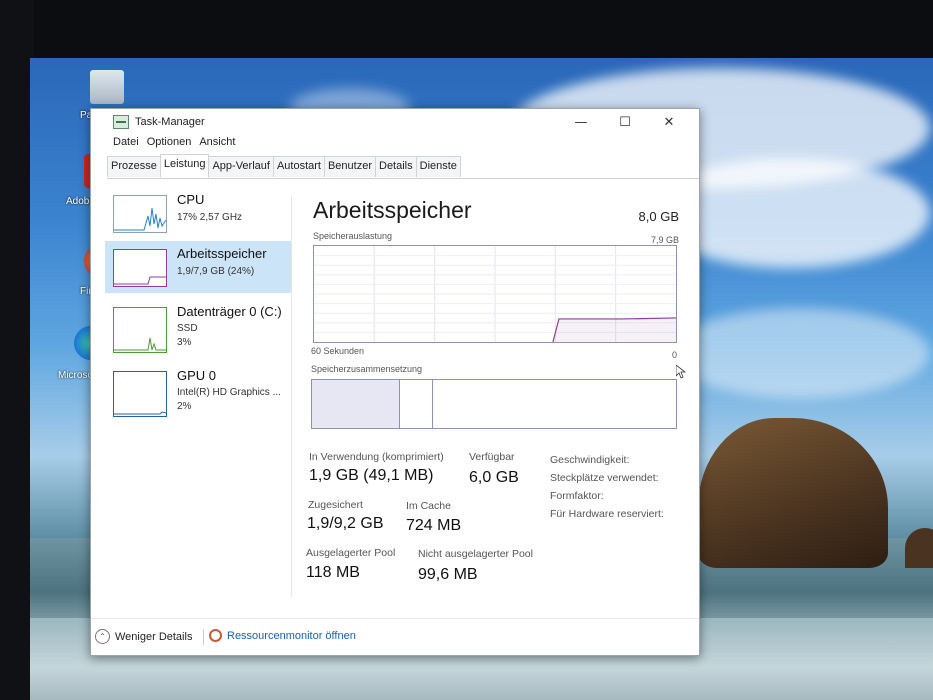  I want to click on in-use-label: In Verwendung (komprimiert), so click(376, 457).